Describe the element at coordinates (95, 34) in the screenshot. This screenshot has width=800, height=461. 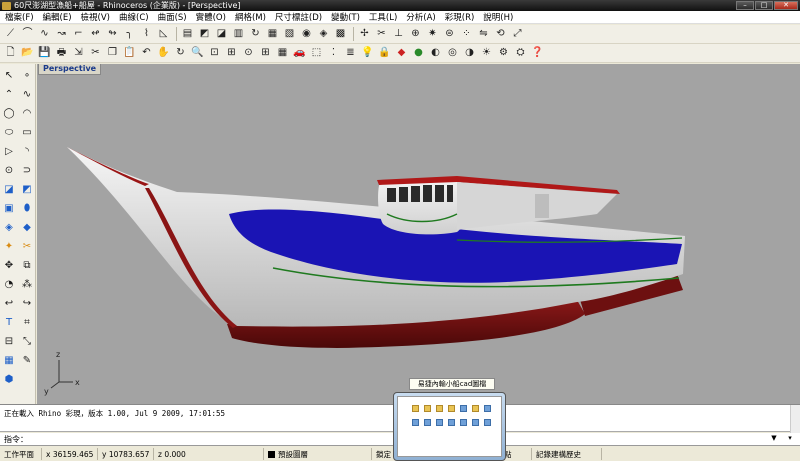
I see `spline-icon: ↫` at that location.